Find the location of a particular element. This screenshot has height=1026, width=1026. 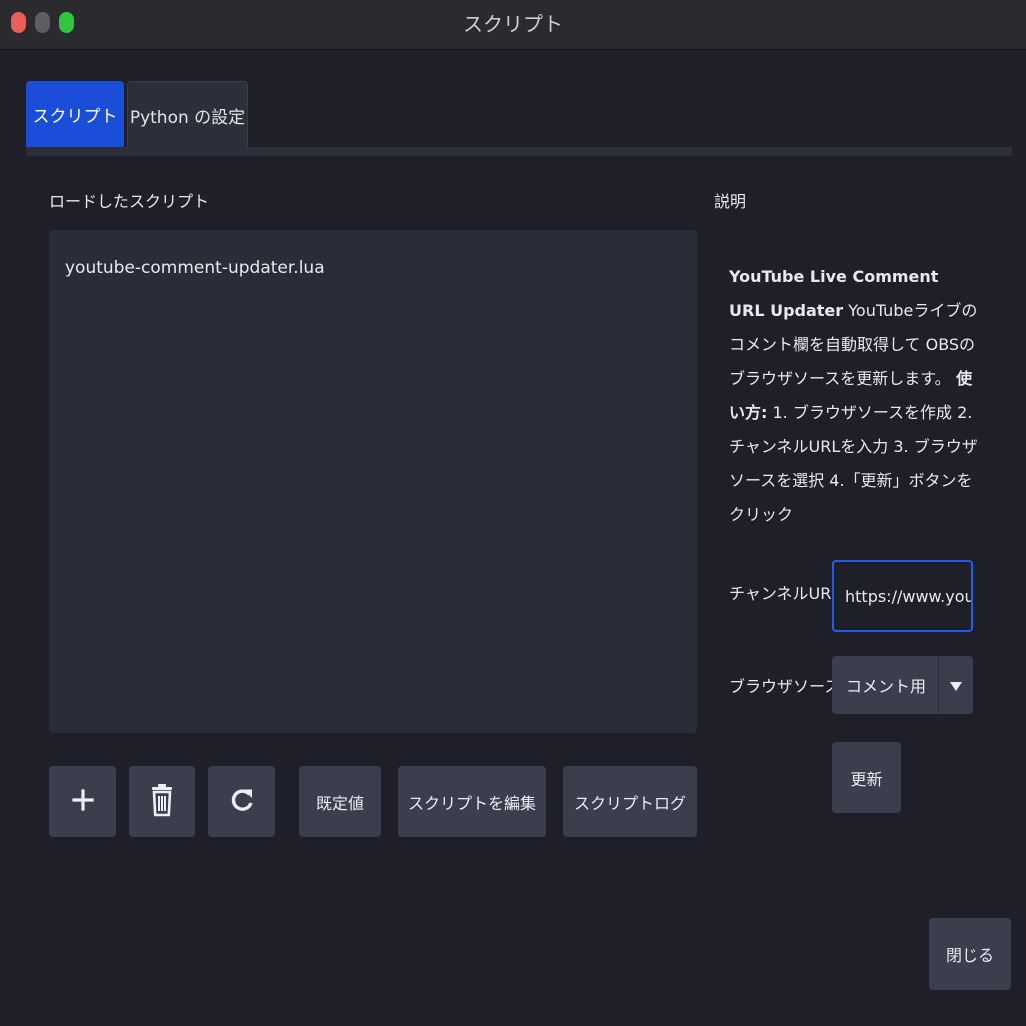

reload-script-button is located at coordinates (241, 801).